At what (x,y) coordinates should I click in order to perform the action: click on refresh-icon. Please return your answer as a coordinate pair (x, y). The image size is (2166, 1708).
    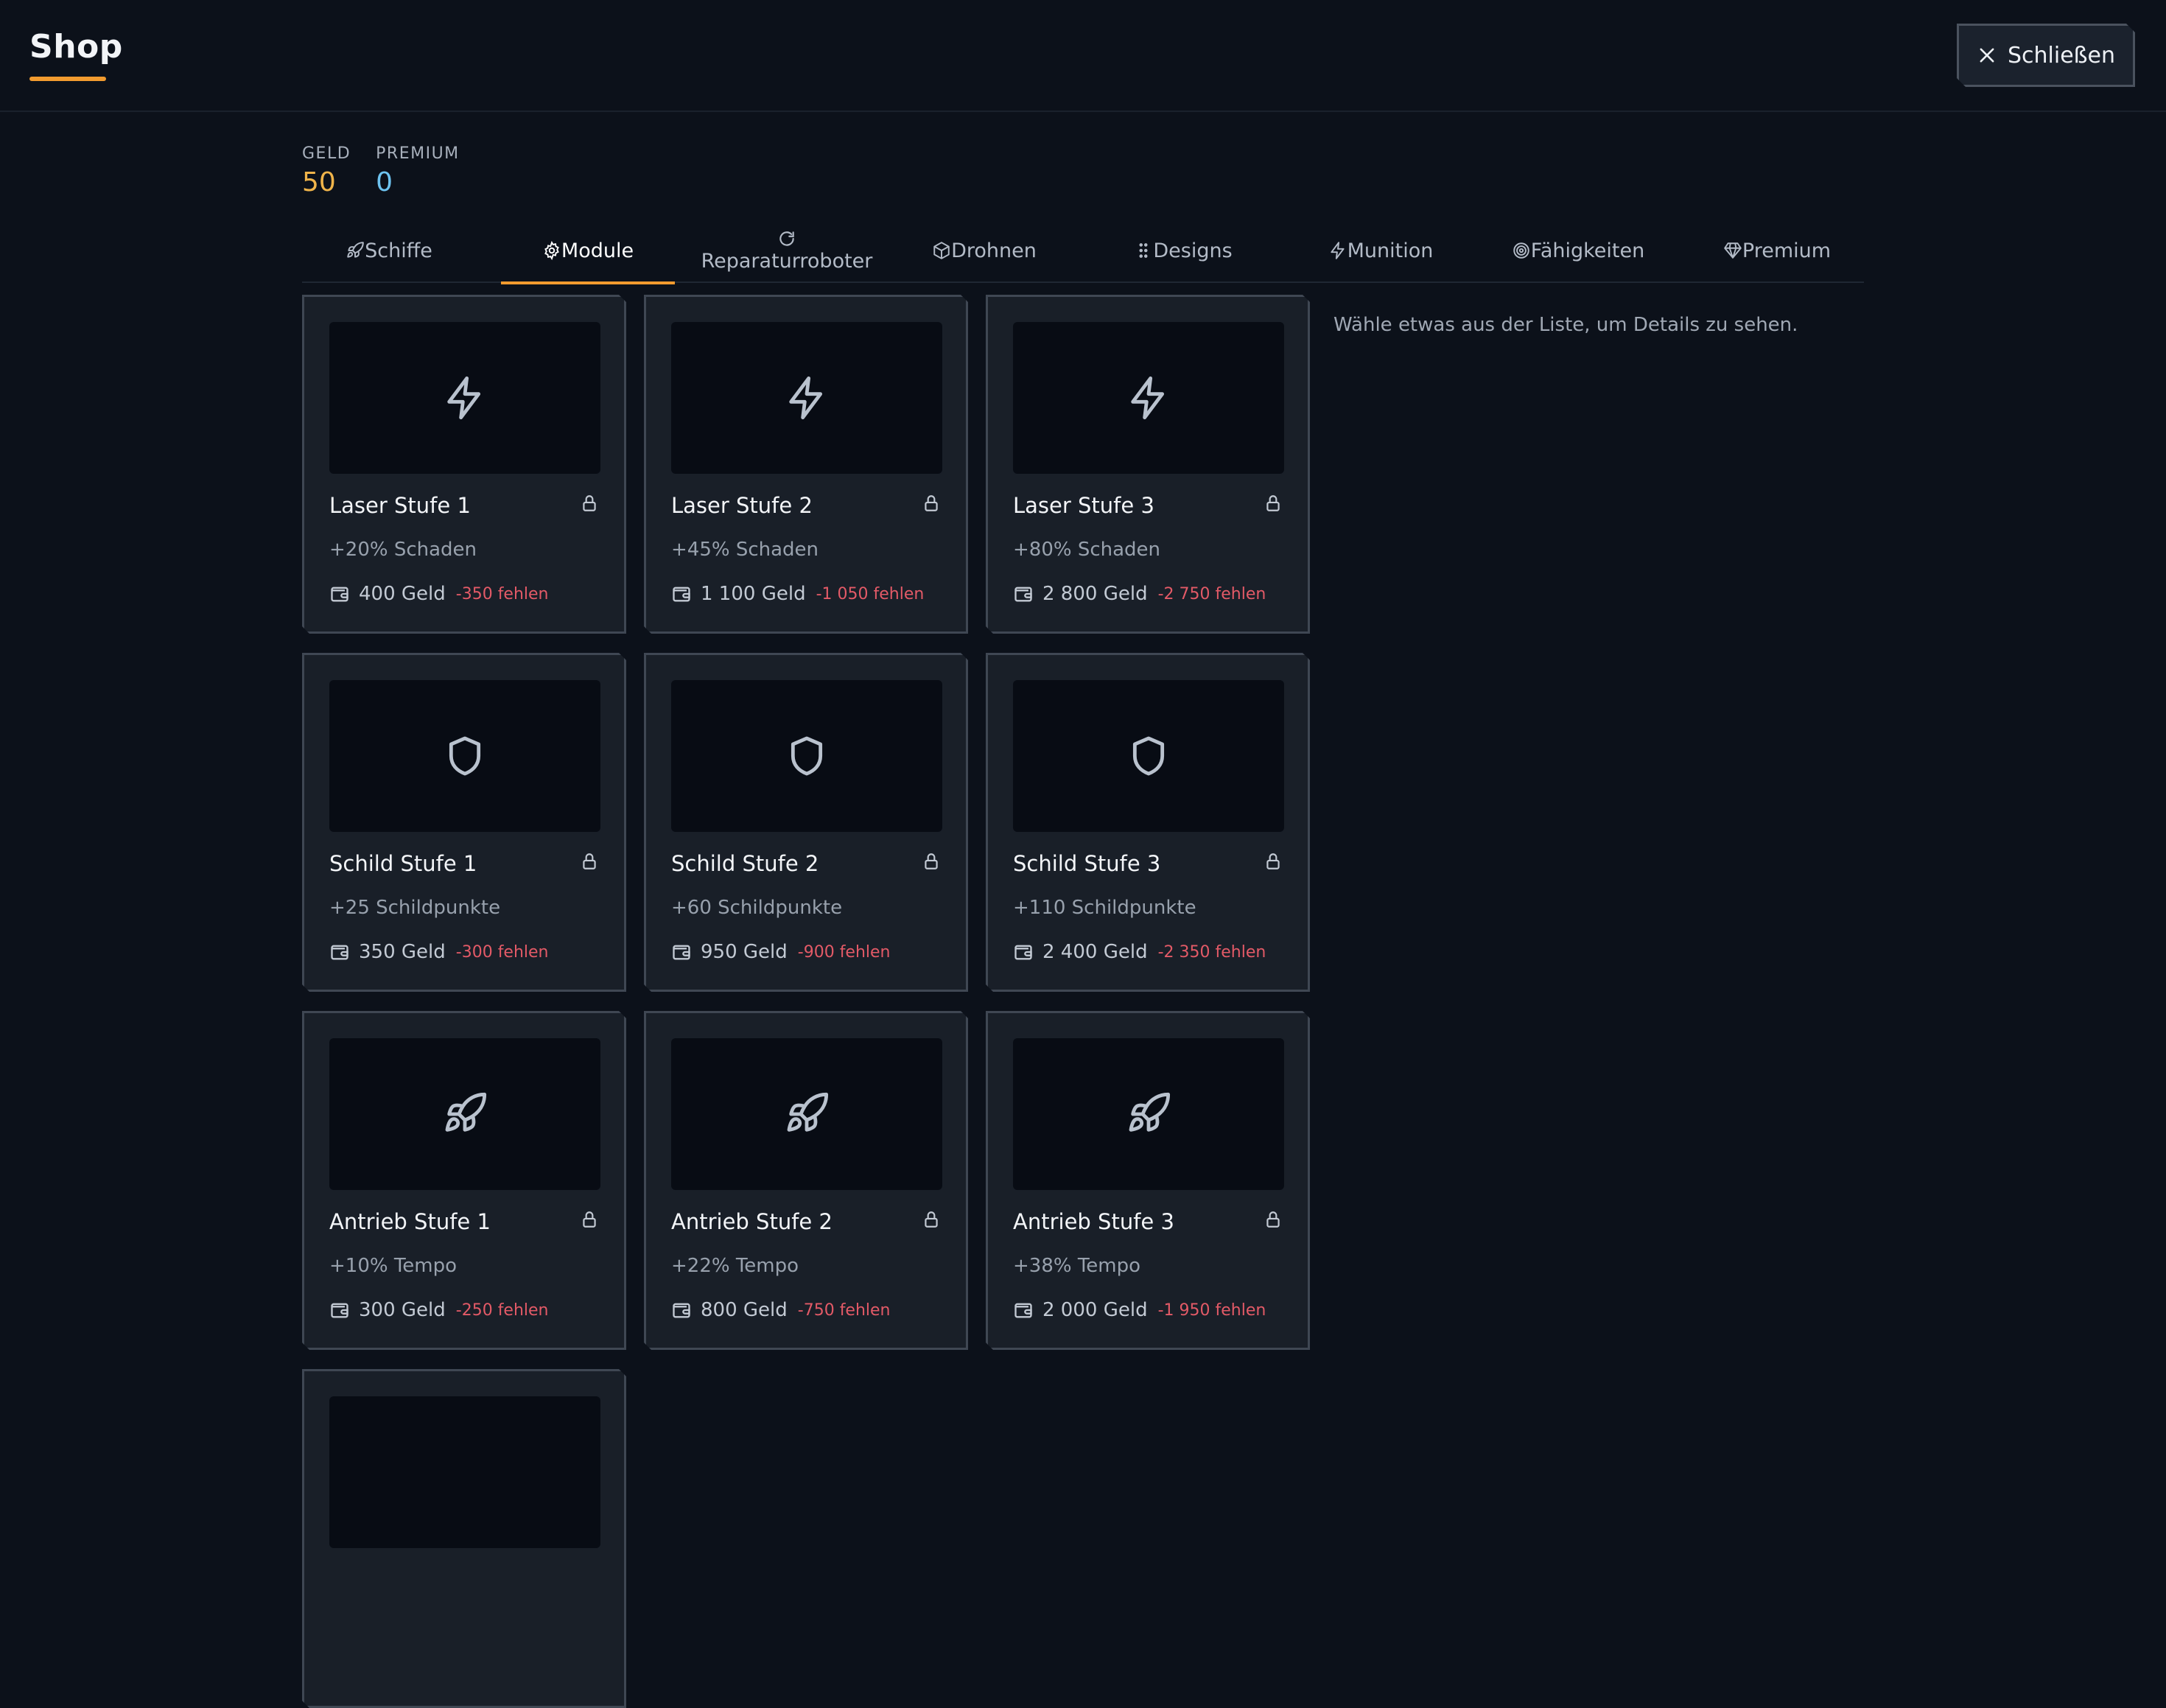
    Looking at the image, I should click on (786, 238).